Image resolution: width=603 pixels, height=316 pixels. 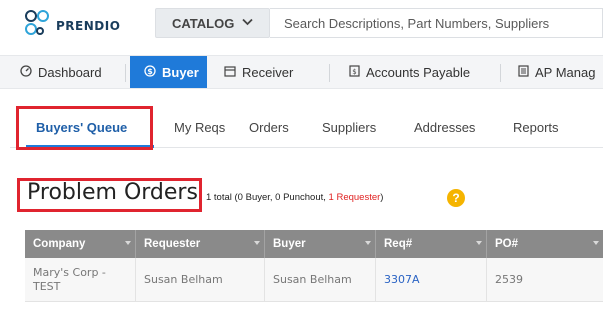 What do you see at coordinates (431, 280) in the screenshot?
I see `cell-req-link: 3307A` at bounding box center [431, 280].